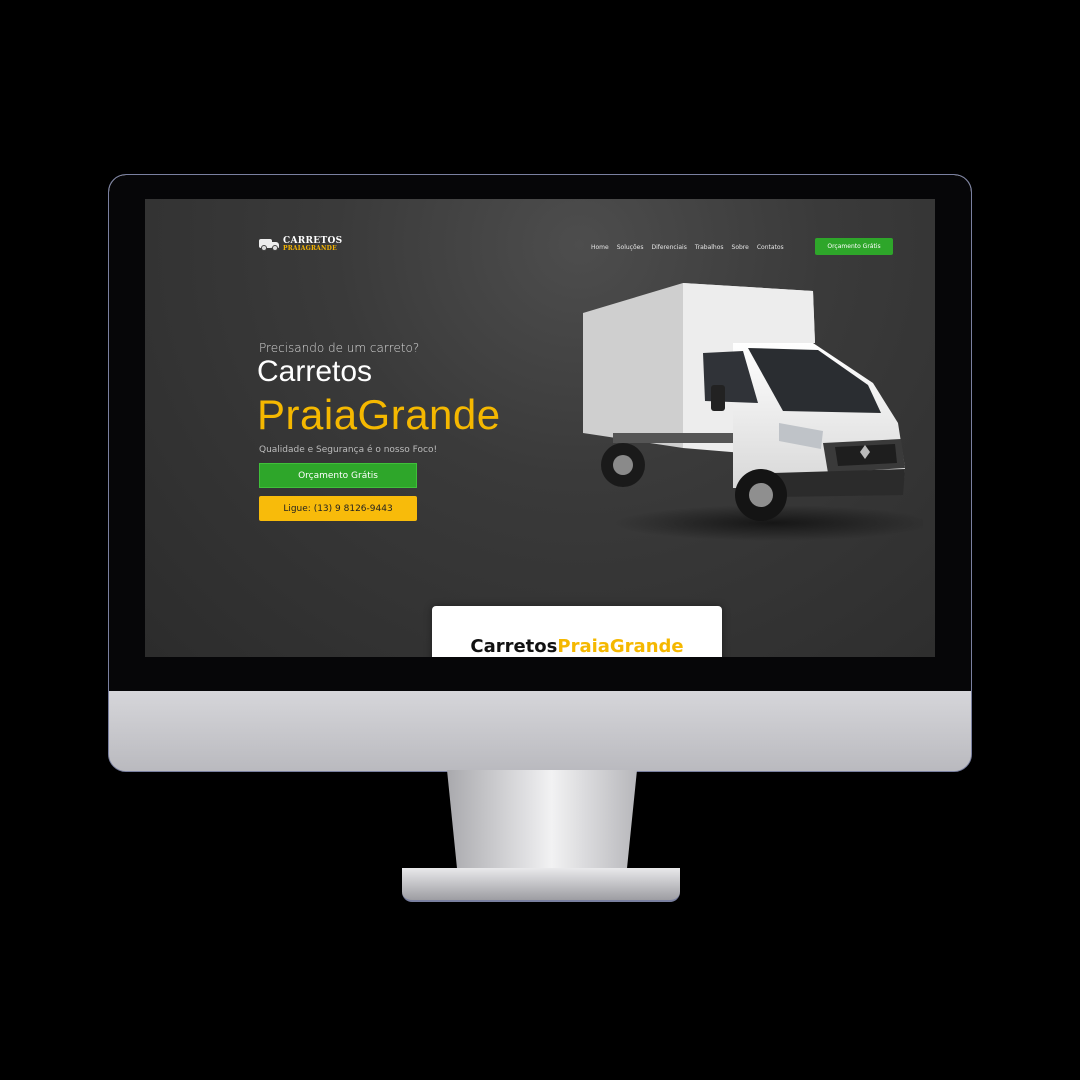 This screenshot has height=1080, width=1080. I want to click on nav-quote-button: Orçamento Grátis, so click(854, 246).